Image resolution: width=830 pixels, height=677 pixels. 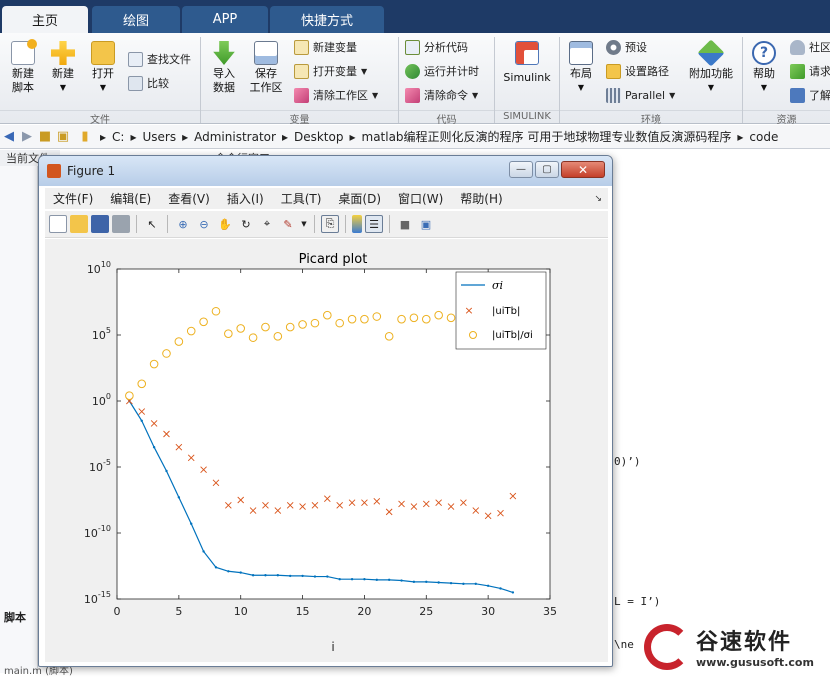 I want to click on compare-icon, so click(x=135, y=83).